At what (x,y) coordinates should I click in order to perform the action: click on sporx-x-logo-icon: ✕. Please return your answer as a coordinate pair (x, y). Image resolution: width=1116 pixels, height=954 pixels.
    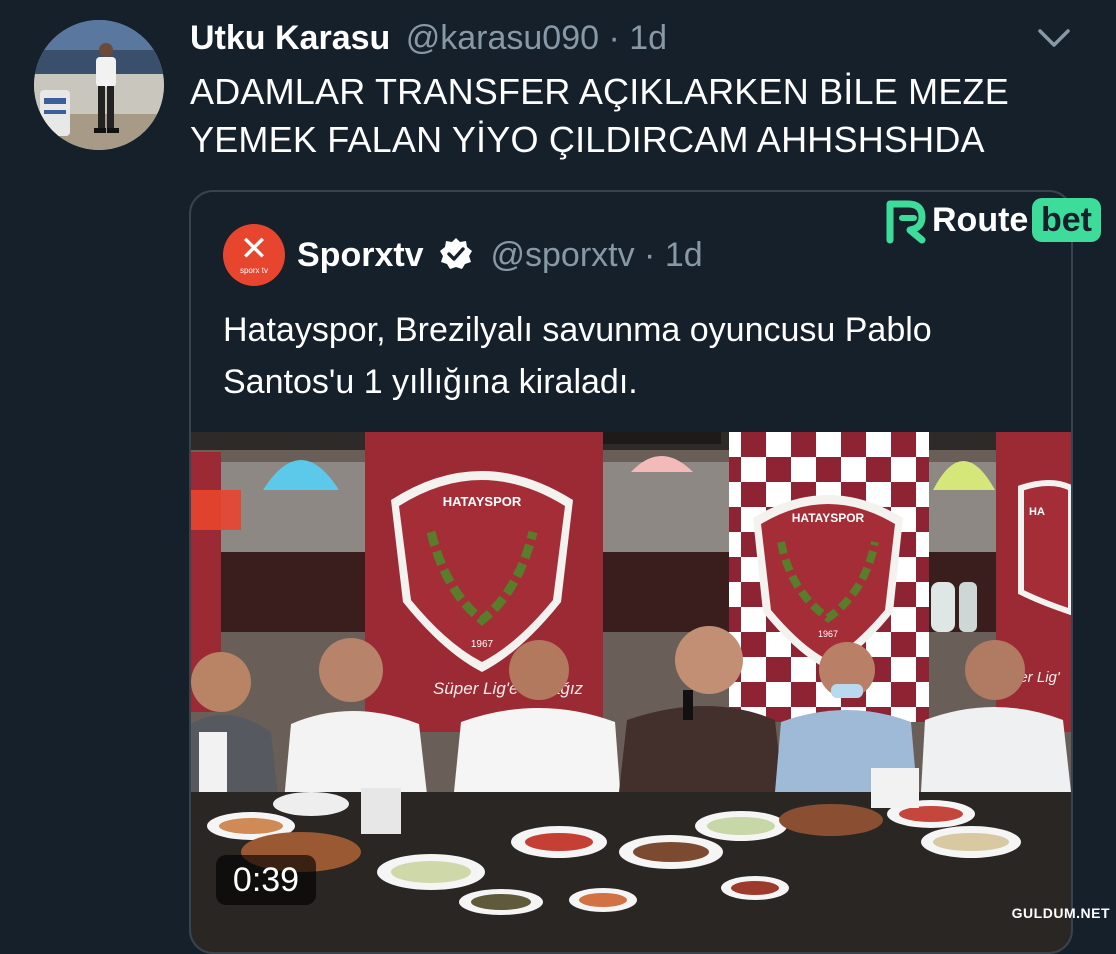
    Looking at the image, I should click on (254, 249).